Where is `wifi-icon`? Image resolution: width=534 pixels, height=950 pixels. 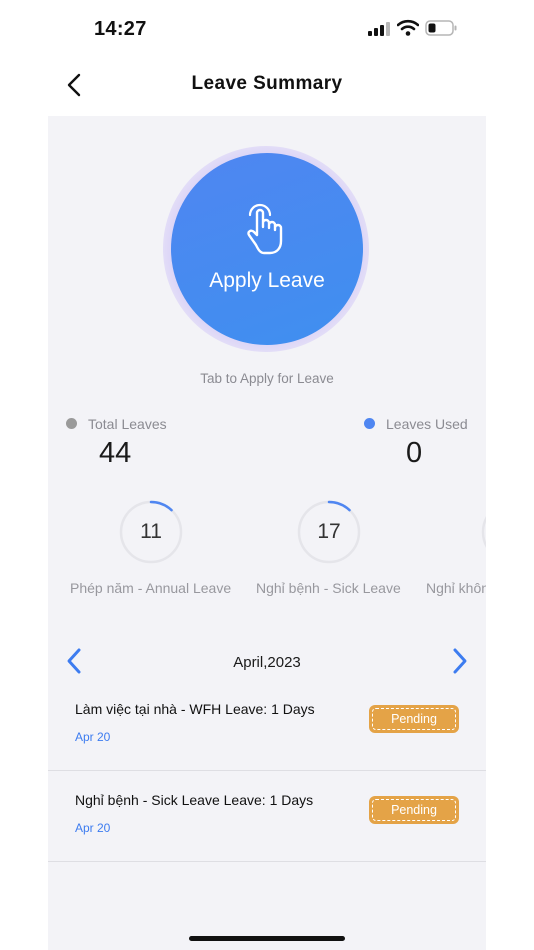
wifi-icon is located at coordinates (408, 27).